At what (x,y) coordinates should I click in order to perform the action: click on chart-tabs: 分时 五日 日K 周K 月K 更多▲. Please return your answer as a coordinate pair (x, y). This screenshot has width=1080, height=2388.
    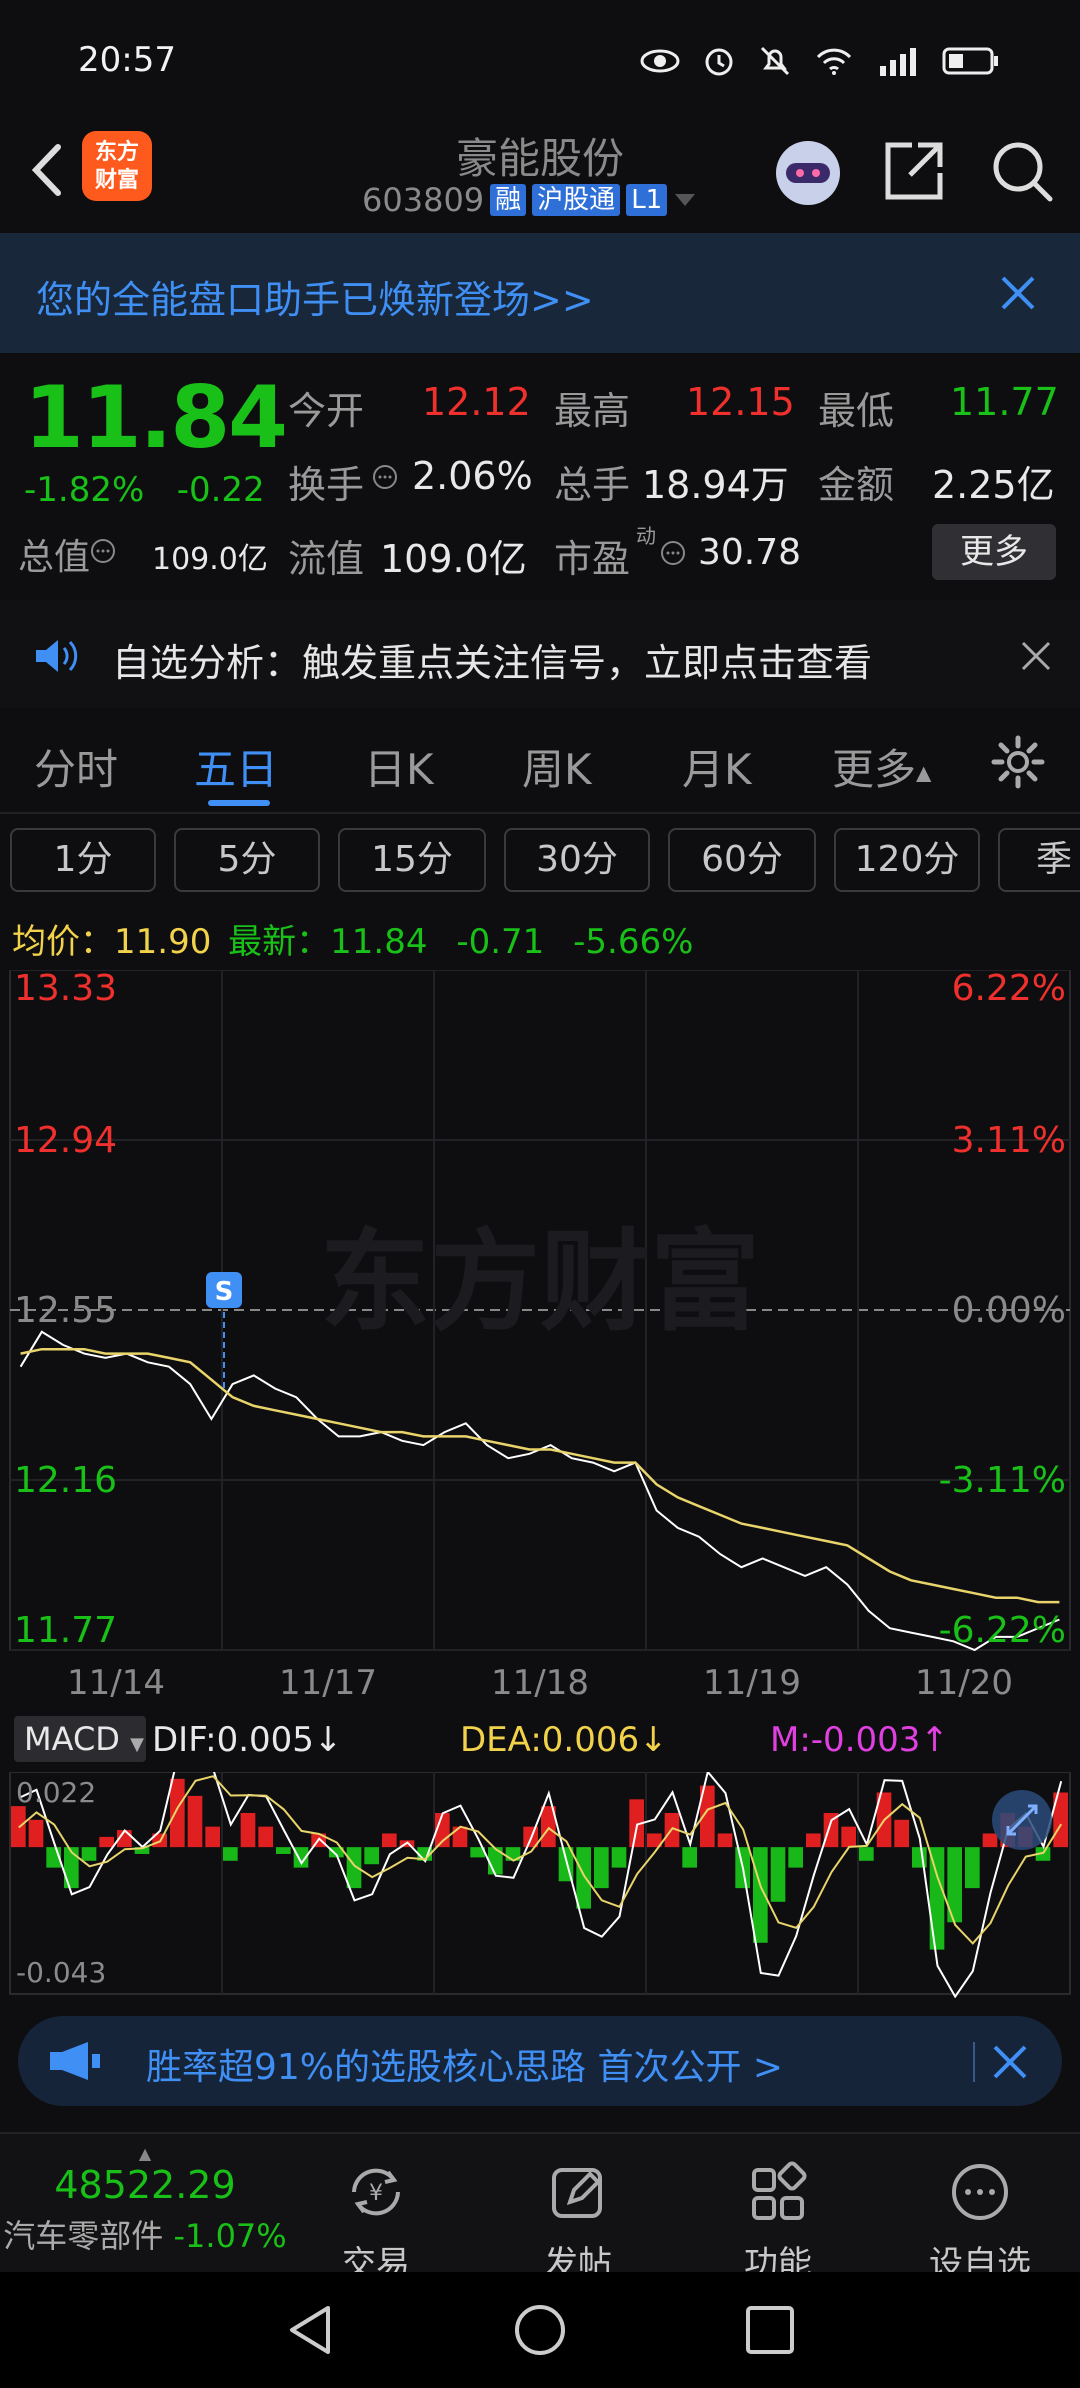
    Looking at the image, I should click on (540, 764).